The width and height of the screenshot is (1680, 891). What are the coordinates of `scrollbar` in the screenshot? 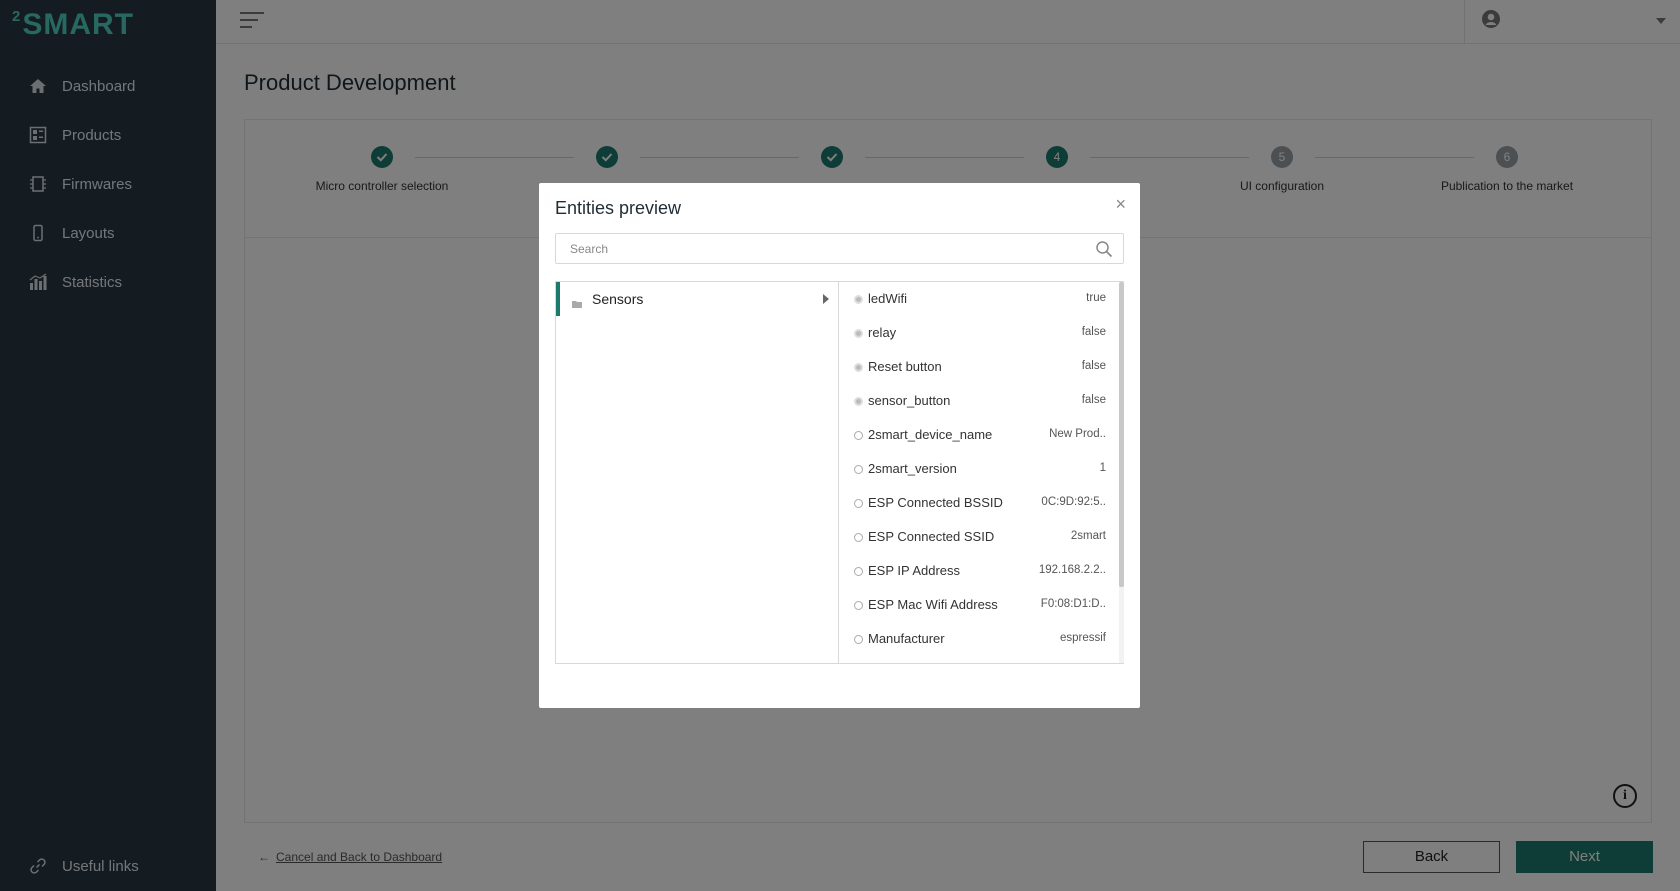 It's located at (1121, 472).